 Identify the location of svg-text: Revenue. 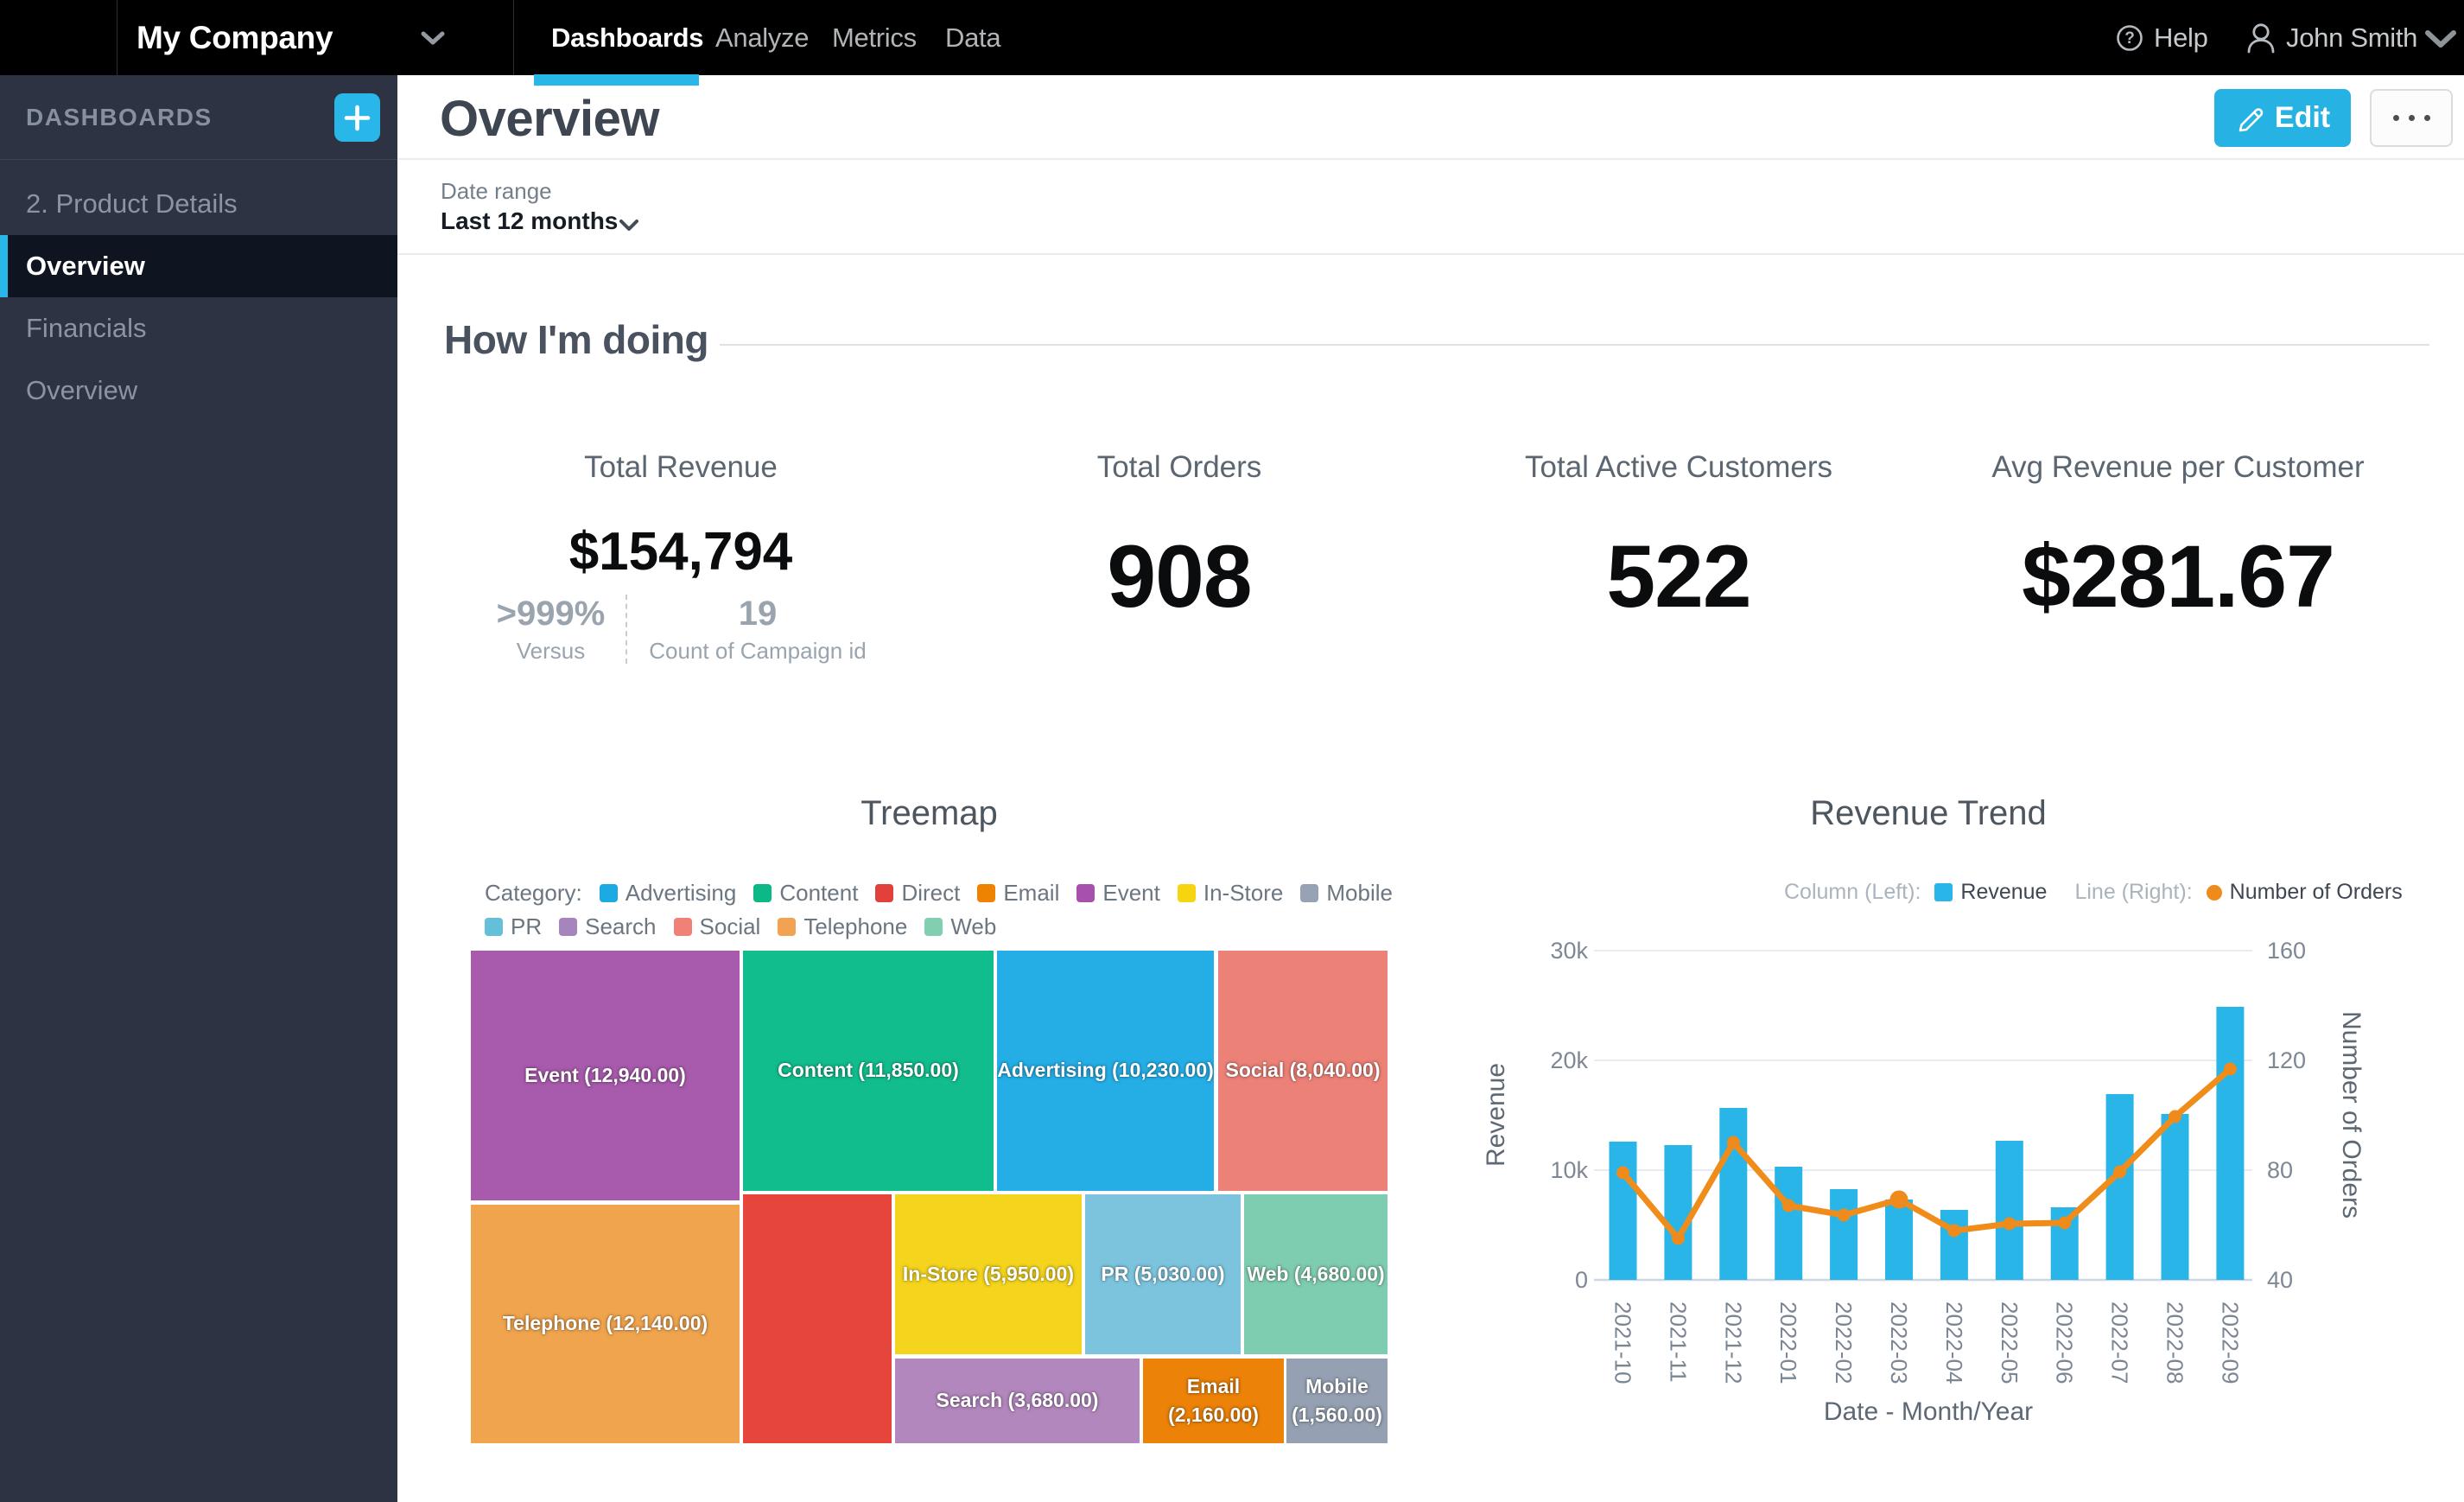
(1496, 1115).